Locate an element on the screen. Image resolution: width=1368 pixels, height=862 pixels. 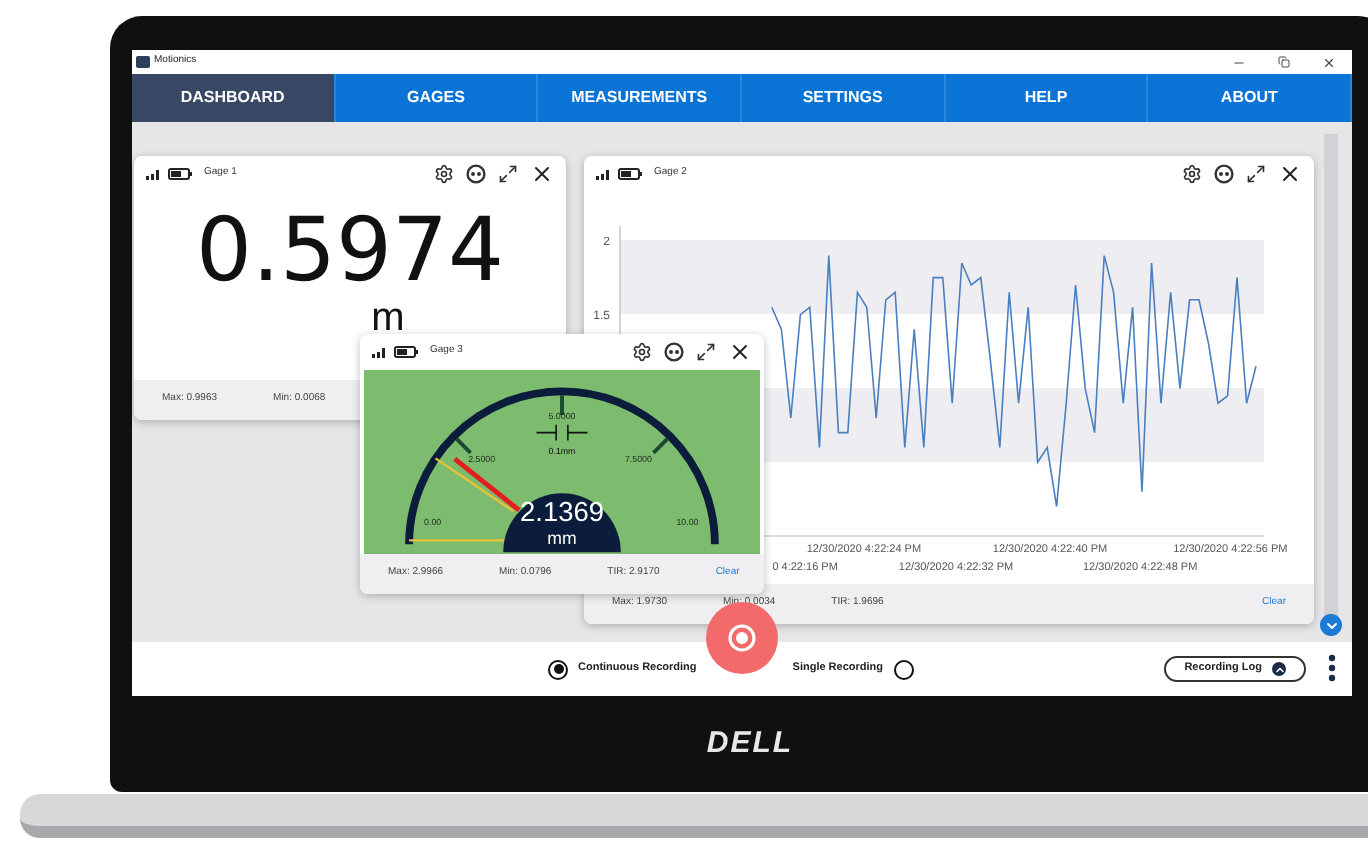
scroll-down-button is located at coordinates (1331, 625).